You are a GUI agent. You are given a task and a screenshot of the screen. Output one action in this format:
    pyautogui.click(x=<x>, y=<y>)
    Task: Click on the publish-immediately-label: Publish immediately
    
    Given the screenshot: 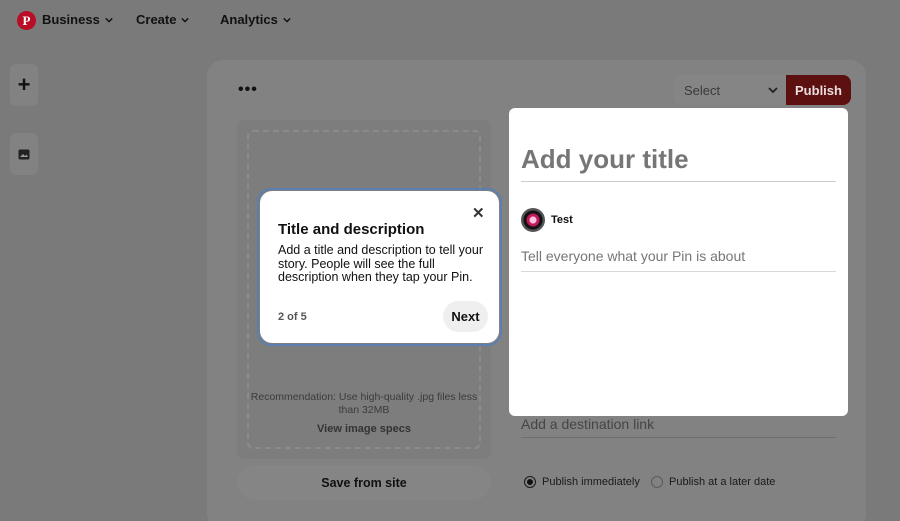 What is the action you would take?
    pyautogui.click(x=591, y=482)
    